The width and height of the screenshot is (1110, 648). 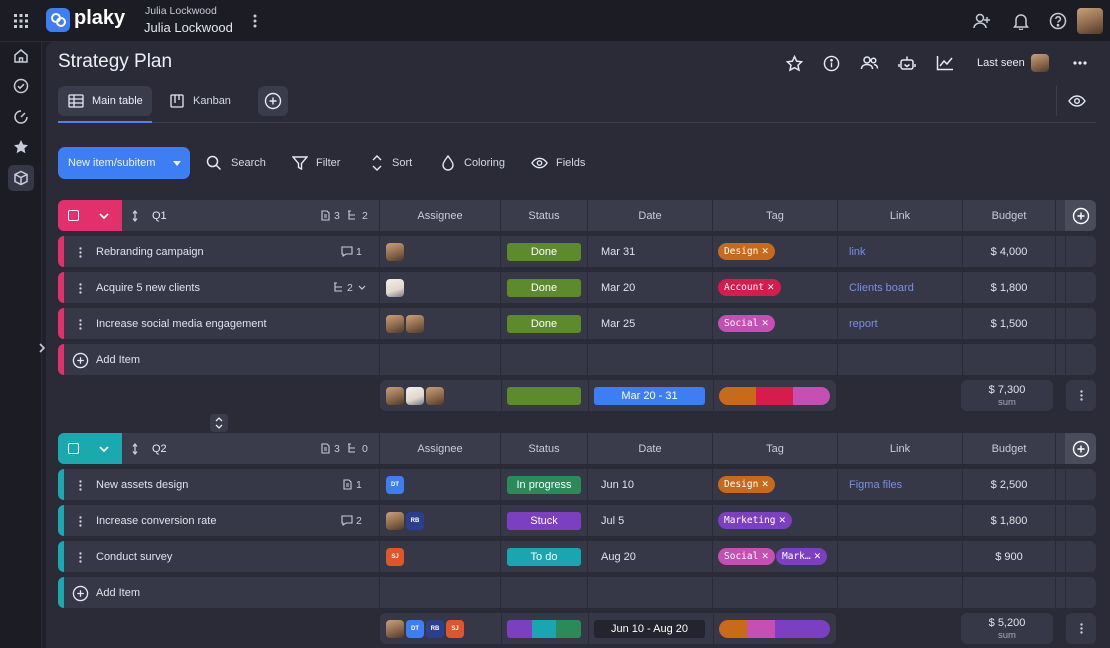 I want to click on workspace-name: Julia Lockwood, so click(x=188, y=27).